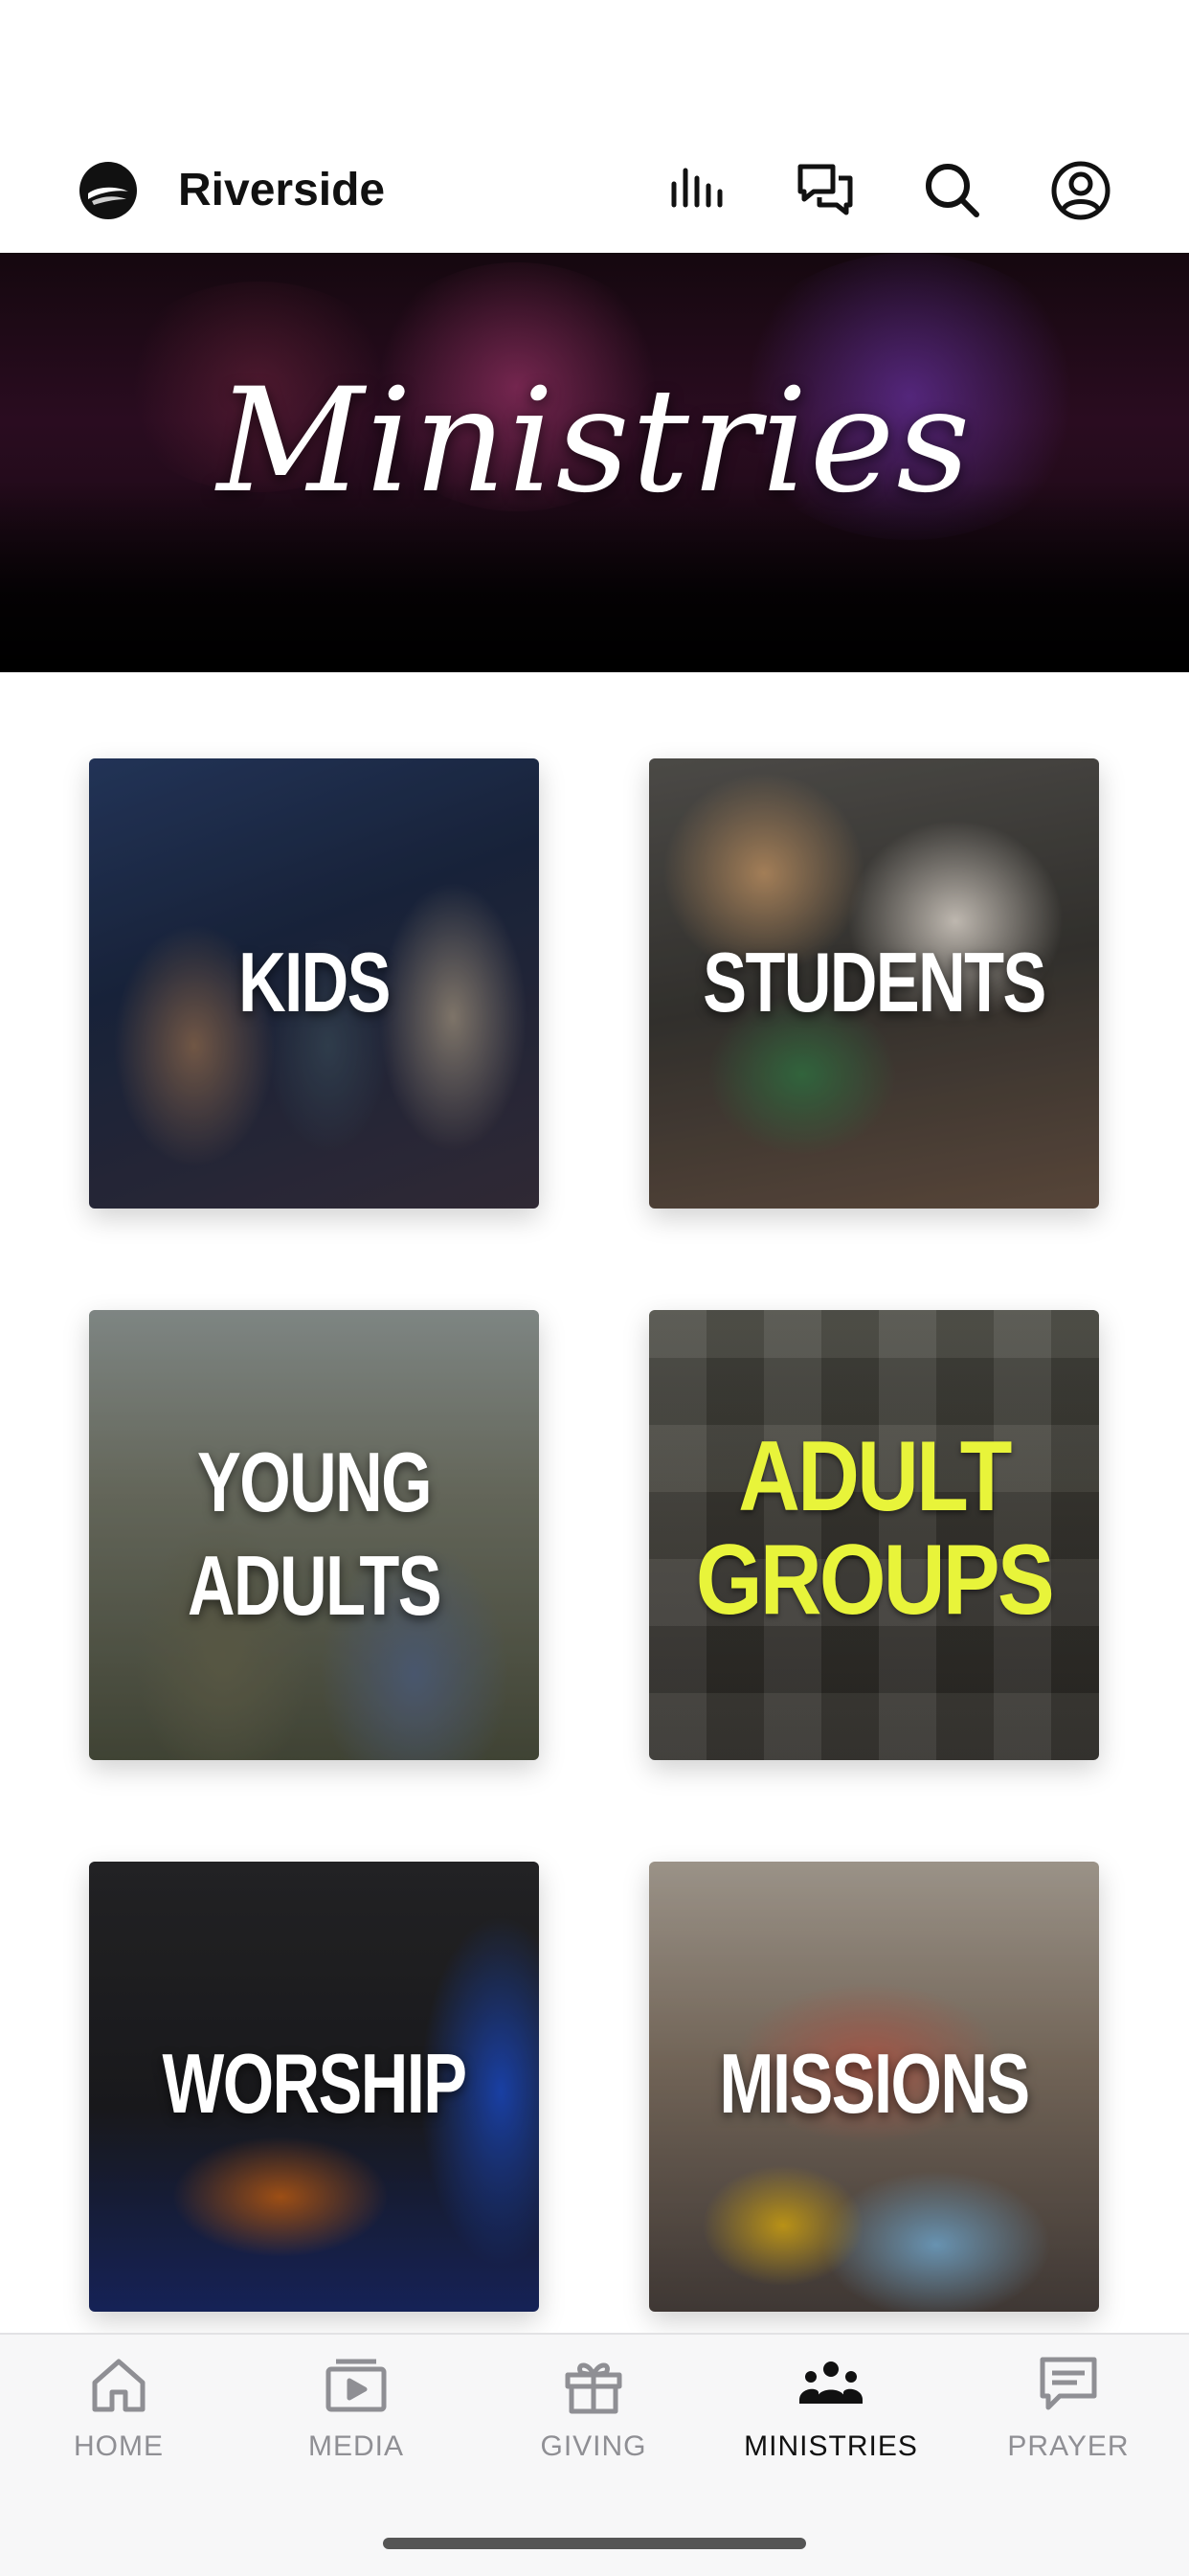  Describe the element at coordinates (594, 2543) in the screenshot. I see `home-indicator` at that location.